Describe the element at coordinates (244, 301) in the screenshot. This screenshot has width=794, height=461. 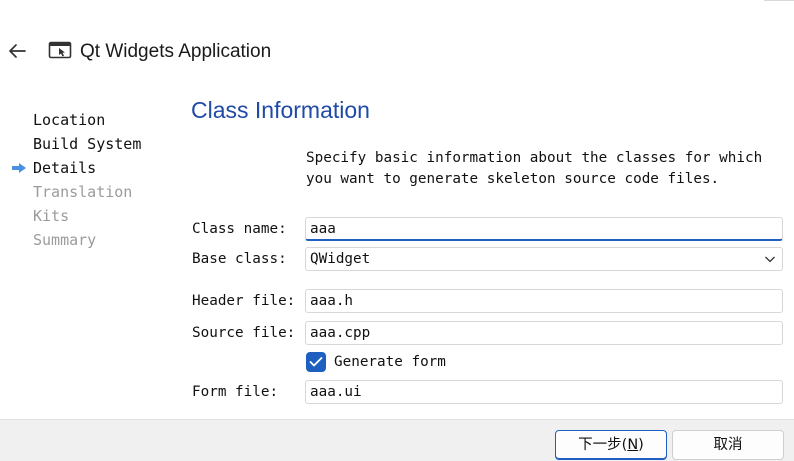
I see `header-file-label: Header file:` at that location.